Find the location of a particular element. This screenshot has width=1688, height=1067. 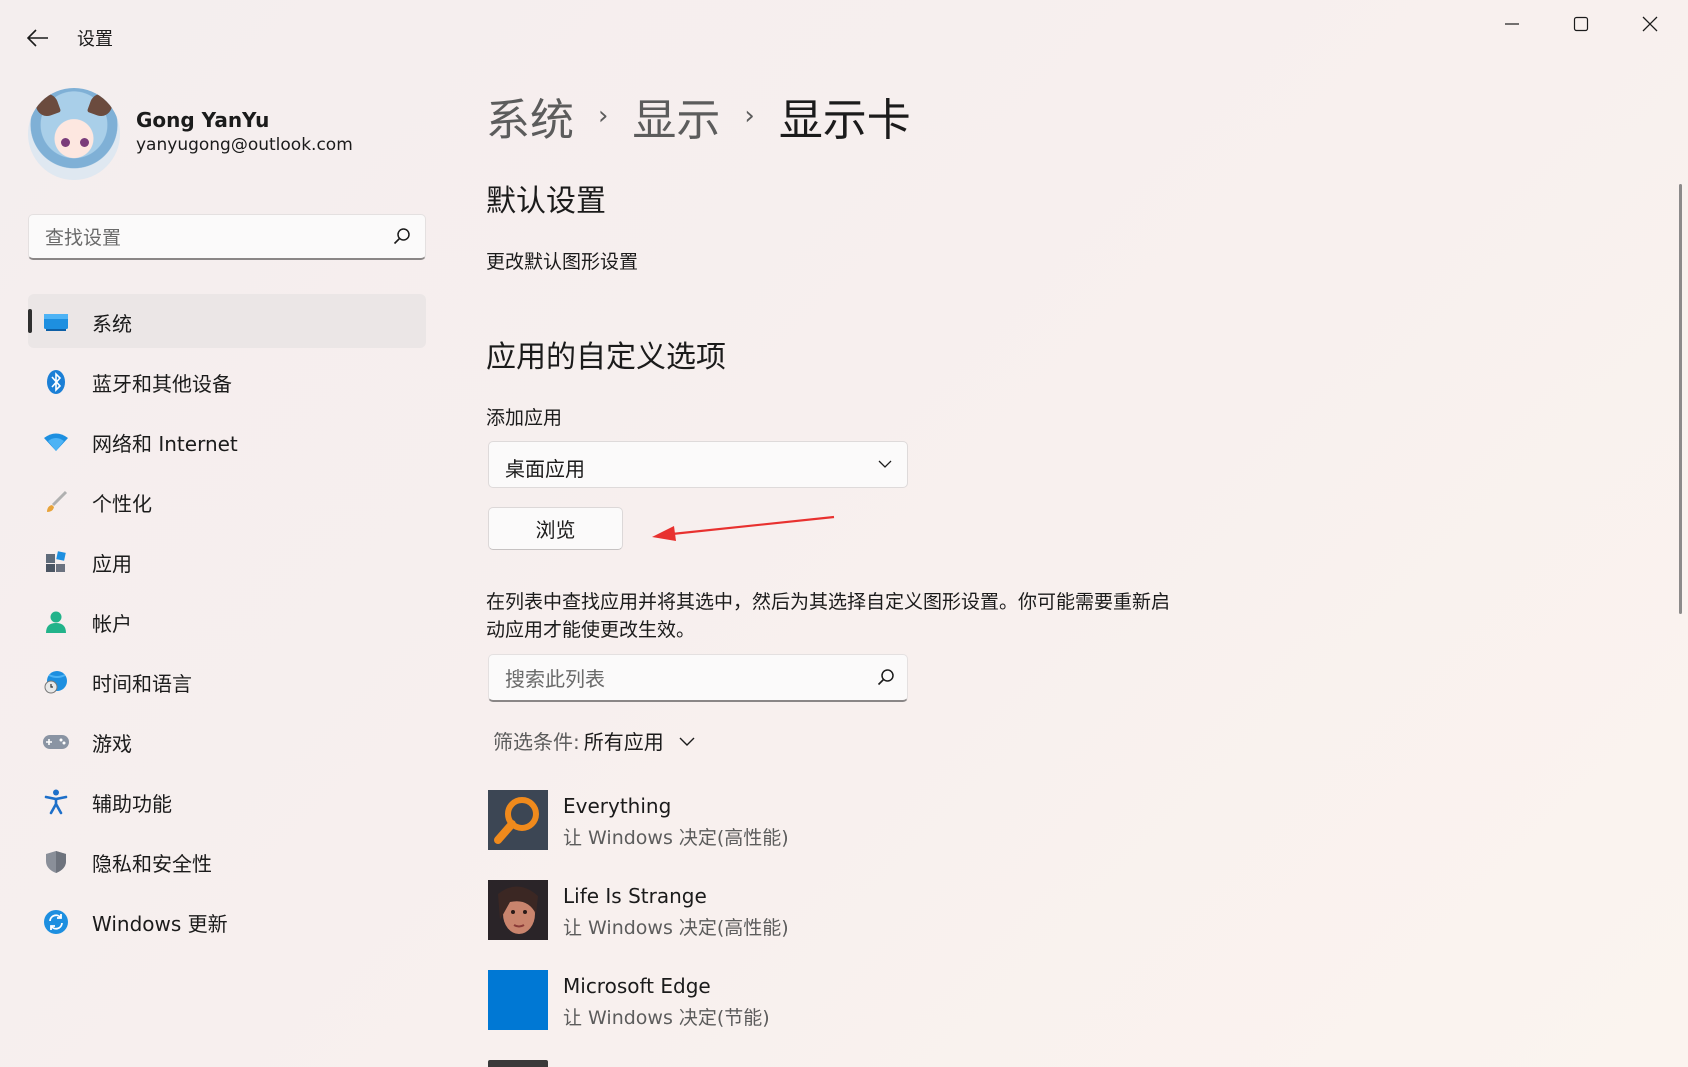

breadcrumb-graphics: 显示卡 is located at coordinates (844, 120).